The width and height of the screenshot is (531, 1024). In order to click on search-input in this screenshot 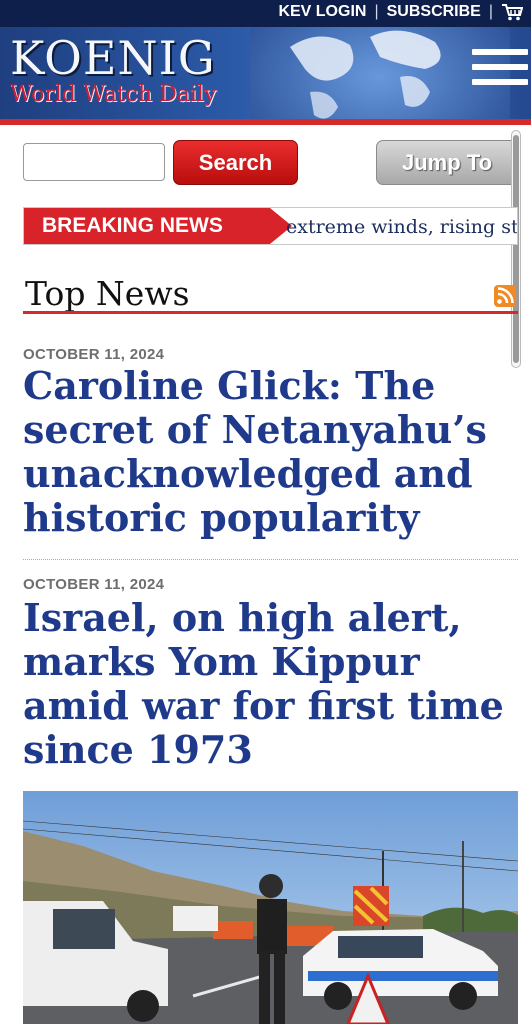, I will do `click(94, 162)`.